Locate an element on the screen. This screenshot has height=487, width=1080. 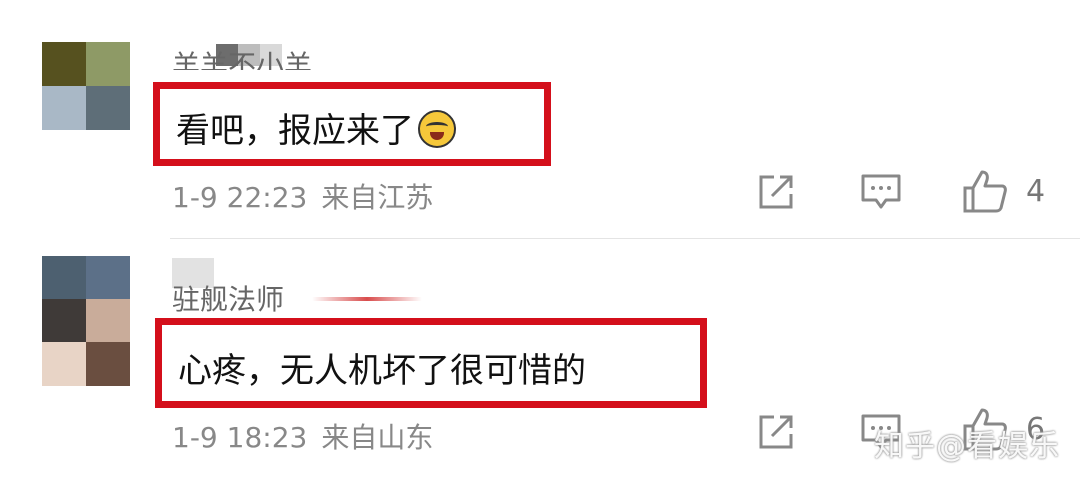
comment-location: 来自山东 is located at coordinates (377, 437).